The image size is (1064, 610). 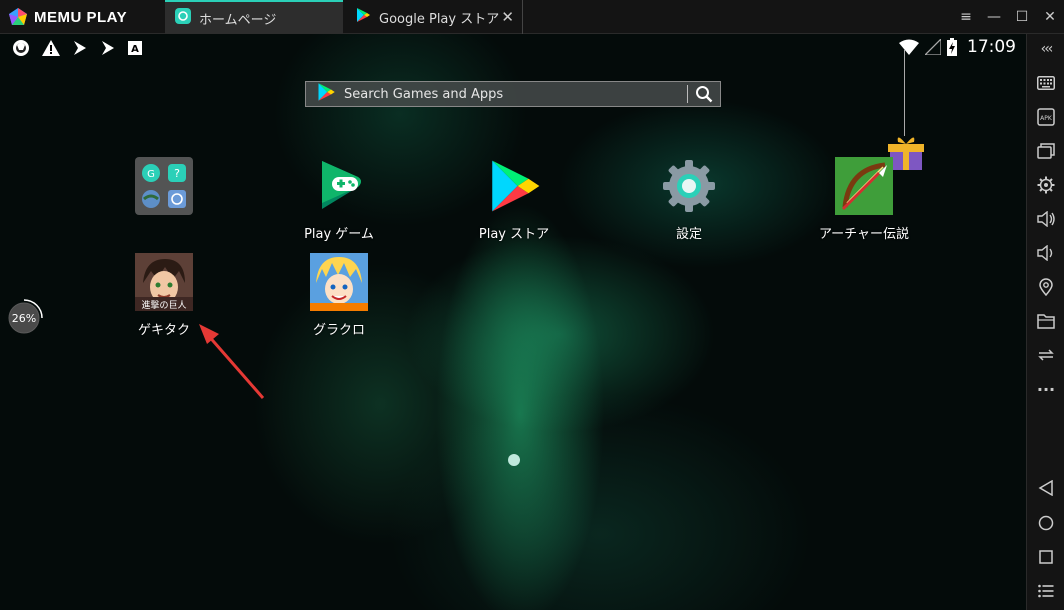 What do you see at coordinates (514, 460) in the screenshot?
I see `page-indicator-dot` at bounding box center [514, 460].